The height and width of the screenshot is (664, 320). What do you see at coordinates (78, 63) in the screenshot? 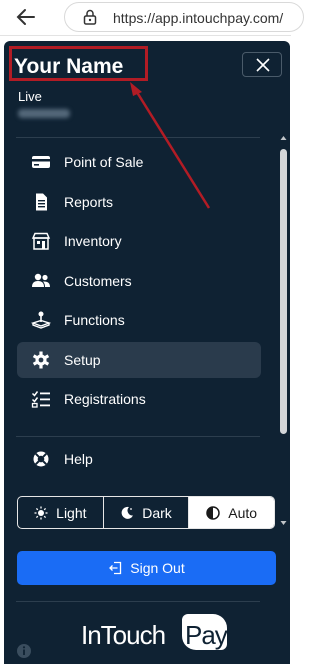
I see `annotation-highlight-box` at bounding box center [78, 63].